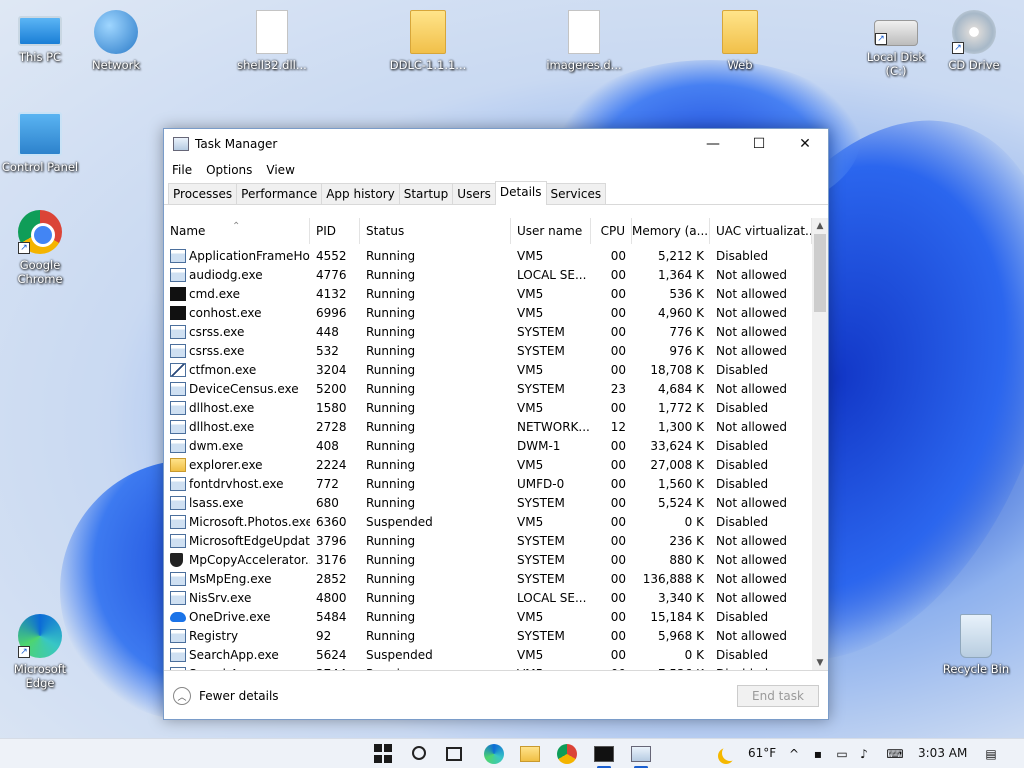 The width and height of the screenshot is (1024, 768). What do you see at coordinates (530, 754) in the screenshot?
I see `taskbar-file-explorer-icon` at bounding box center [530, 754].